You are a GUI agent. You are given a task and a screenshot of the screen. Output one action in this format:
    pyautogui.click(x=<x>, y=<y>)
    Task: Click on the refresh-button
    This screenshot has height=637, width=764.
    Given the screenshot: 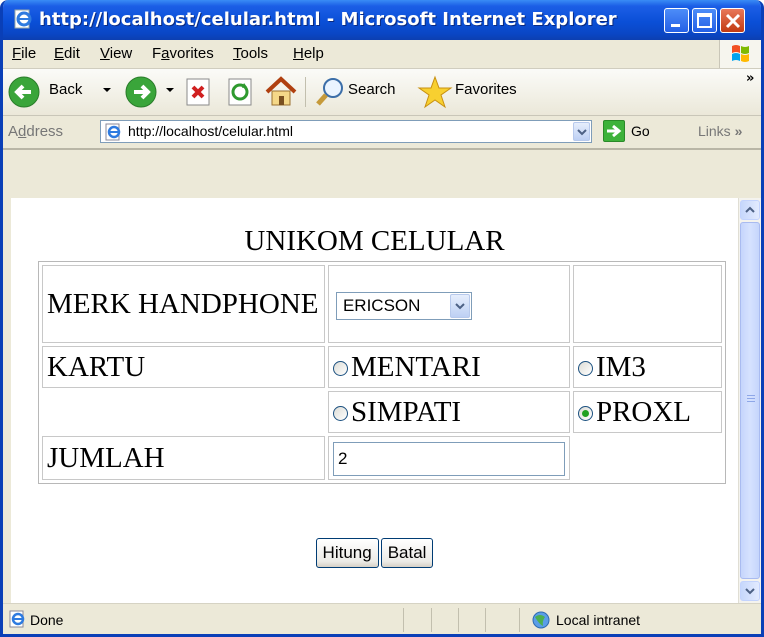 What is the action you would take?
    pyautogui.click(x=240, y=92)
    